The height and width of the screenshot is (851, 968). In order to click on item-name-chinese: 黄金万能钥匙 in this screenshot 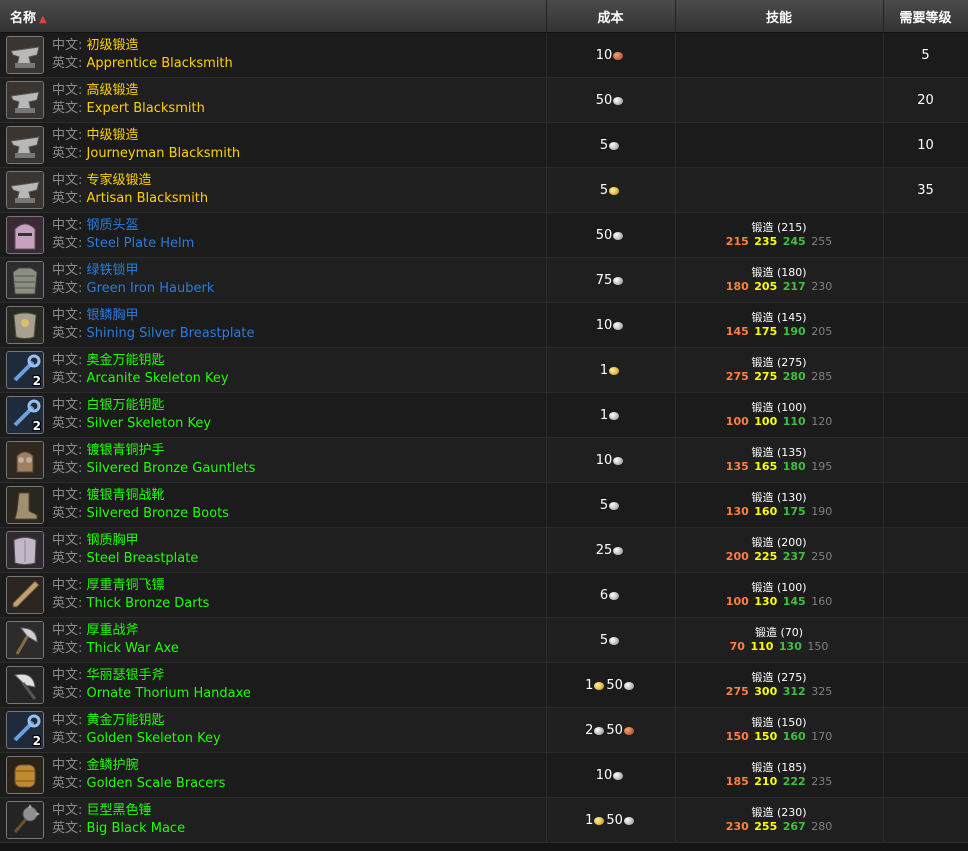, I will do `click(126, 720)`.